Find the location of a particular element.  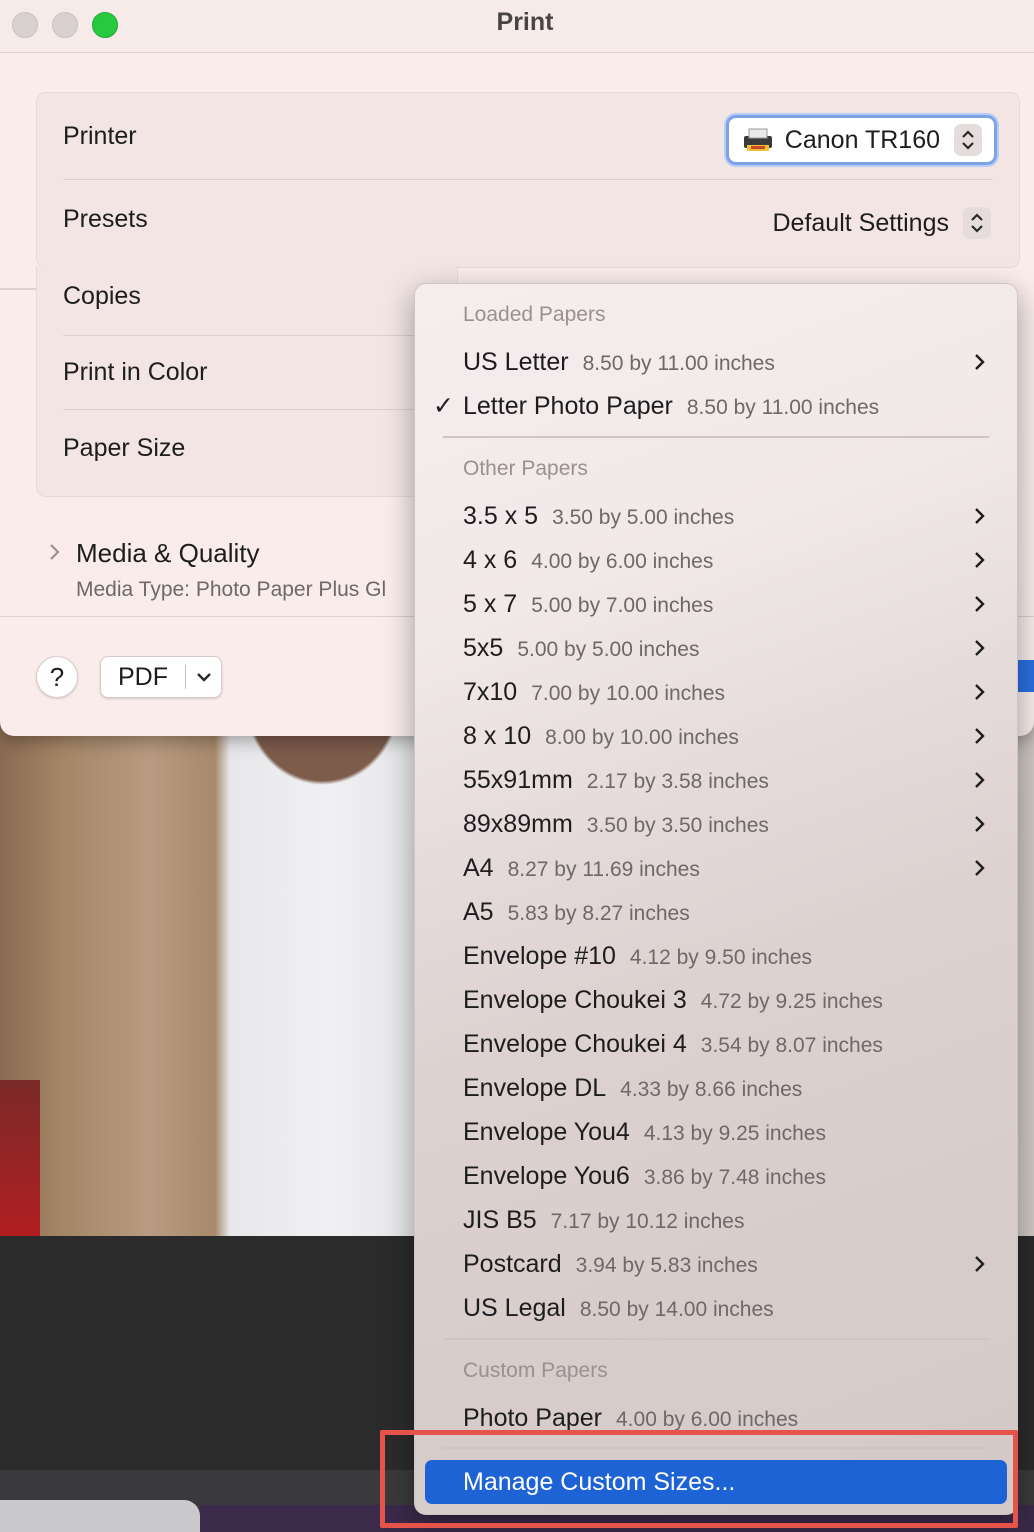

paper-size-name: 89x89mm 3.50 by 3.50 inches is located at coordinates (616, 824).